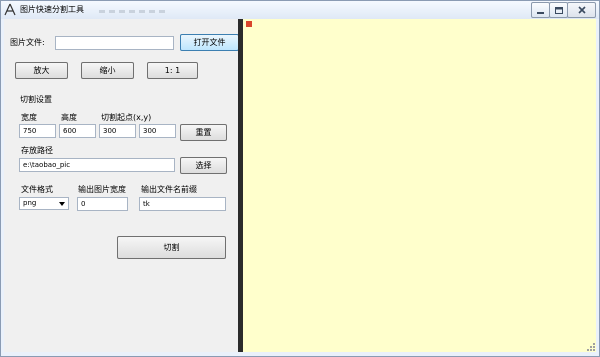  I want to click on split-settings-label: 切割设置, so click(36, 99).